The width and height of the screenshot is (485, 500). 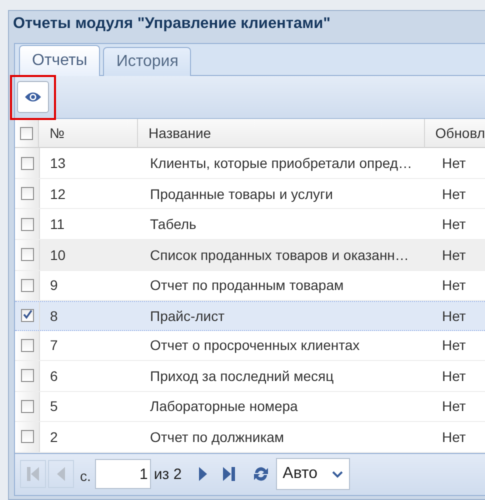 I want to click on column-header: Название, so click(x=282, y=133).